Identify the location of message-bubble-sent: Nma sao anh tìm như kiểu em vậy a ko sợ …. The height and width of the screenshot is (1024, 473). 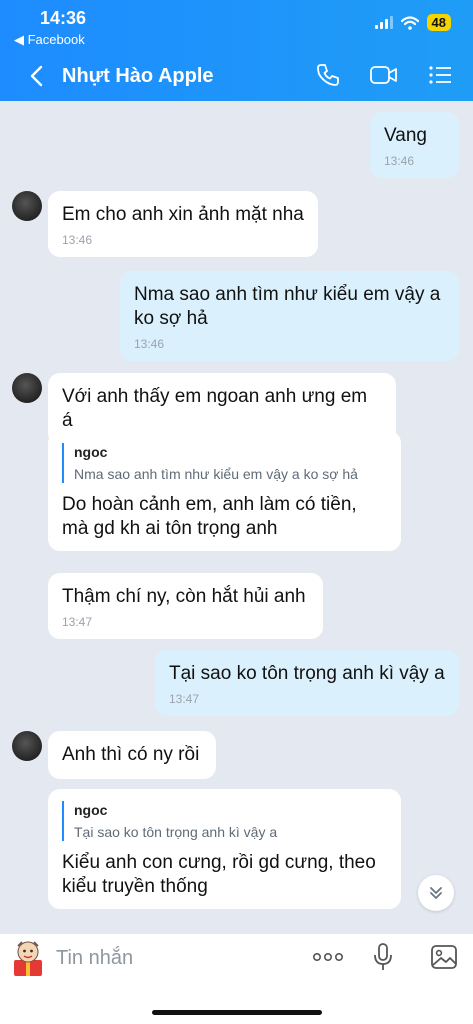
(289, 316).